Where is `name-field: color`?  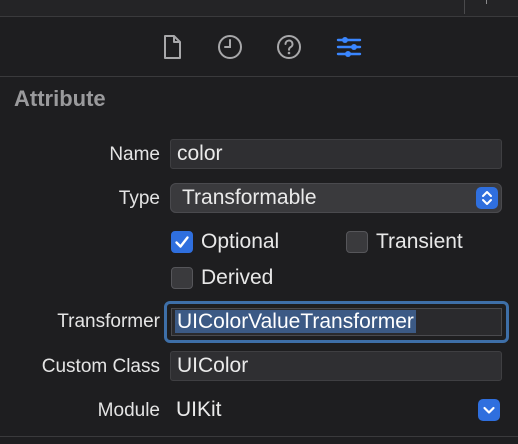 name-field: color is located at coordinates (336, 154).